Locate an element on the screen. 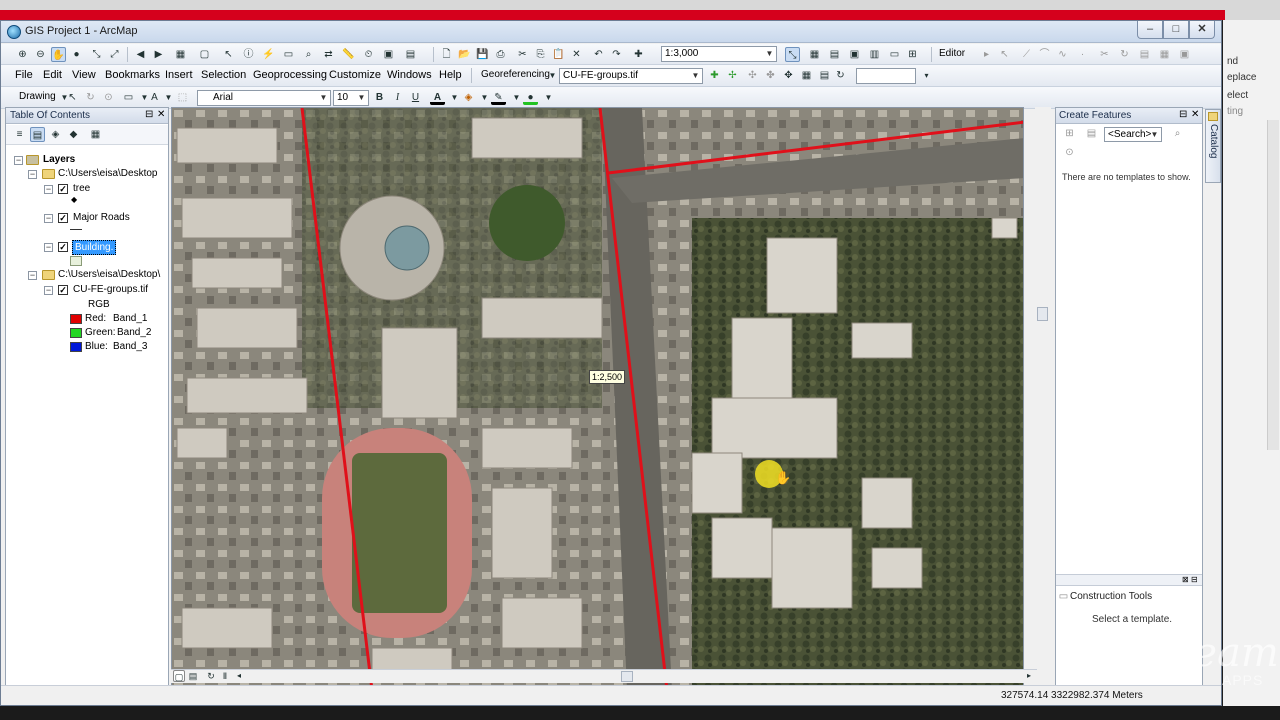 The image size is (1280, 720). menu-windows: Windows is located at coordinates (409, 75).